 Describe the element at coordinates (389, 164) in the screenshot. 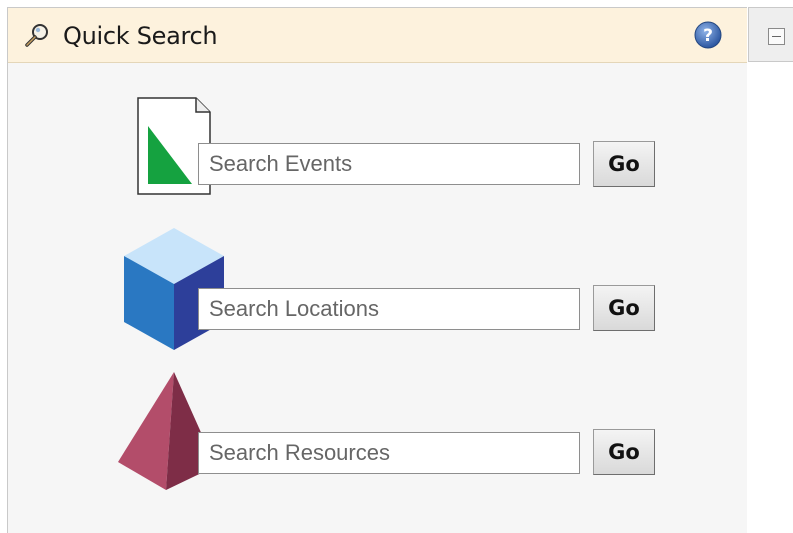

I see `search-events-input` at that location.